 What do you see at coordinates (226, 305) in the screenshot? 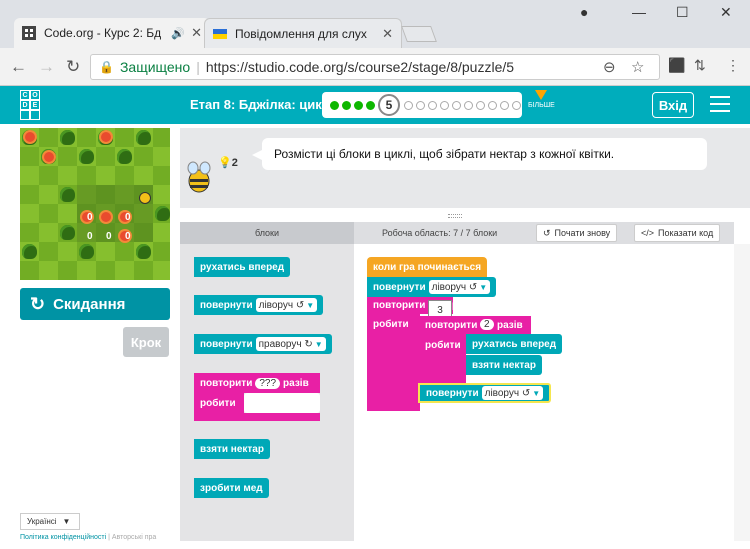
I see `block-label: повернути` at bounding box center [226, 305].